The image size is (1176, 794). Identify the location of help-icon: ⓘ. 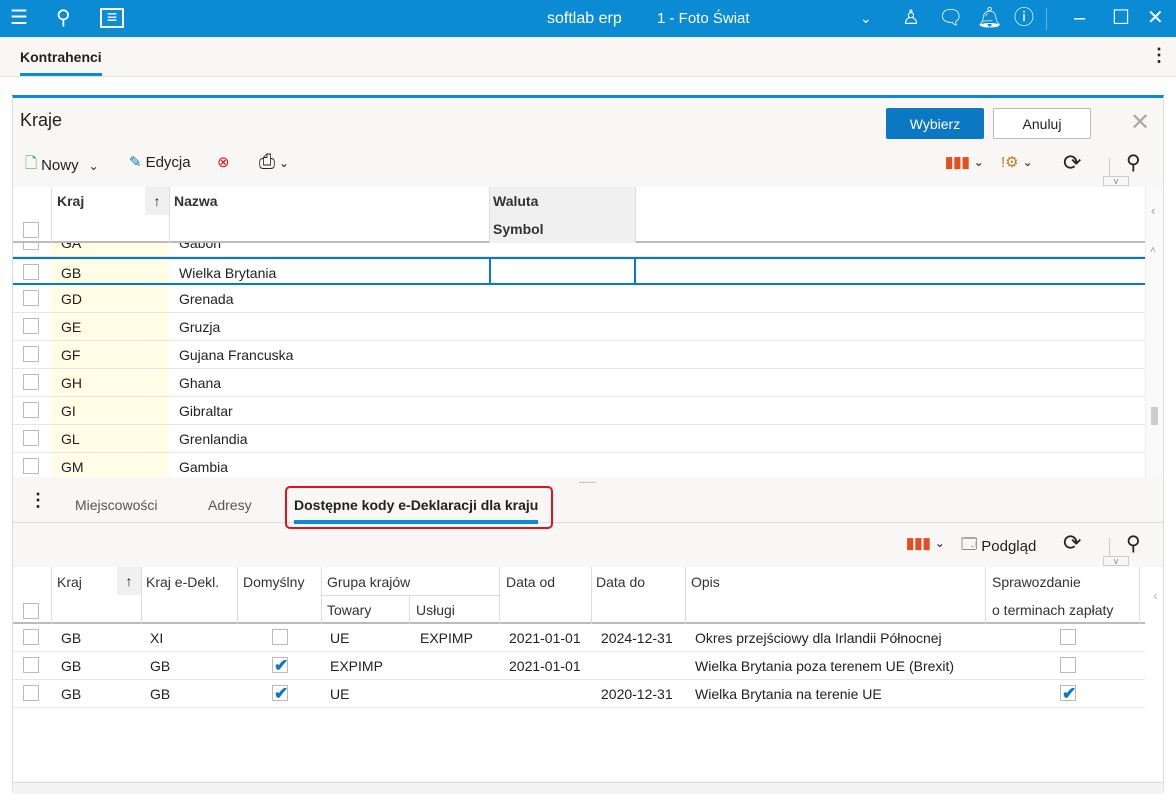
(1024, 18).